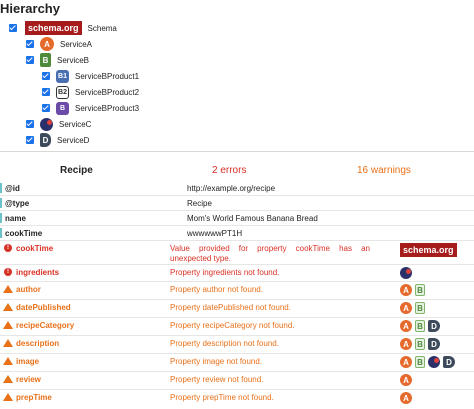 The width and height of the screenshot is (474, 409). I want to click on tree-label-servicea: ServiceA, so click(76, 44).